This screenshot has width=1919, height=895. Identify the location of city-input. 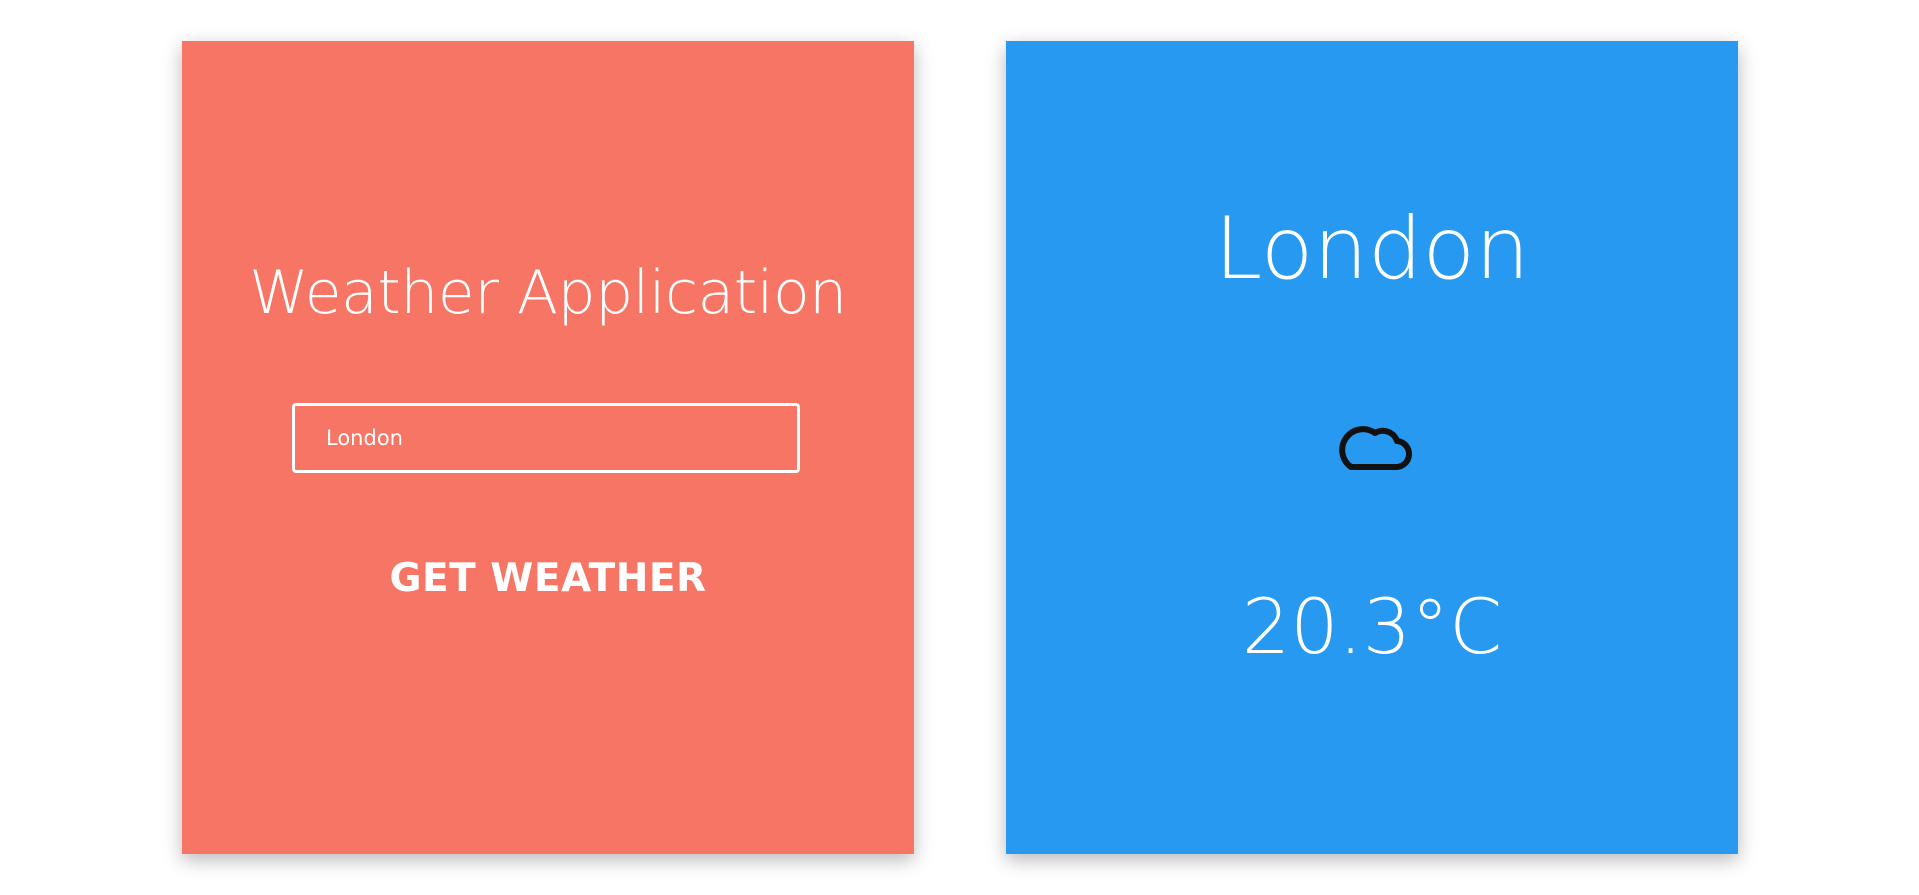
(546, 438).